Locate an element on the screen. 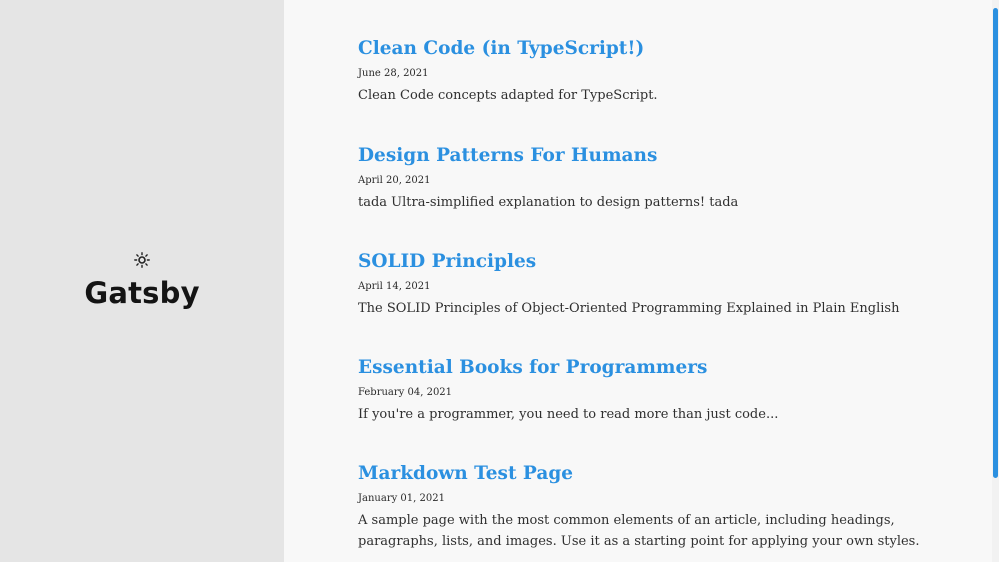 This screenshot has width=999, height=562. post-date: January 01, 2021 is located at coordinates (401, 498).